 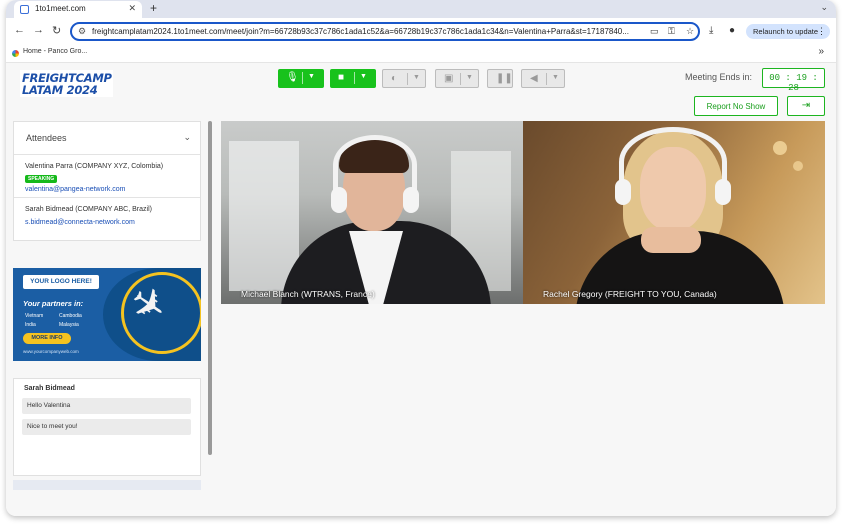 What do you see at coordinates (41, 179) in the screenshot?
I see `speaking-badge: SPEAKING` at bounding box center [41, 179].